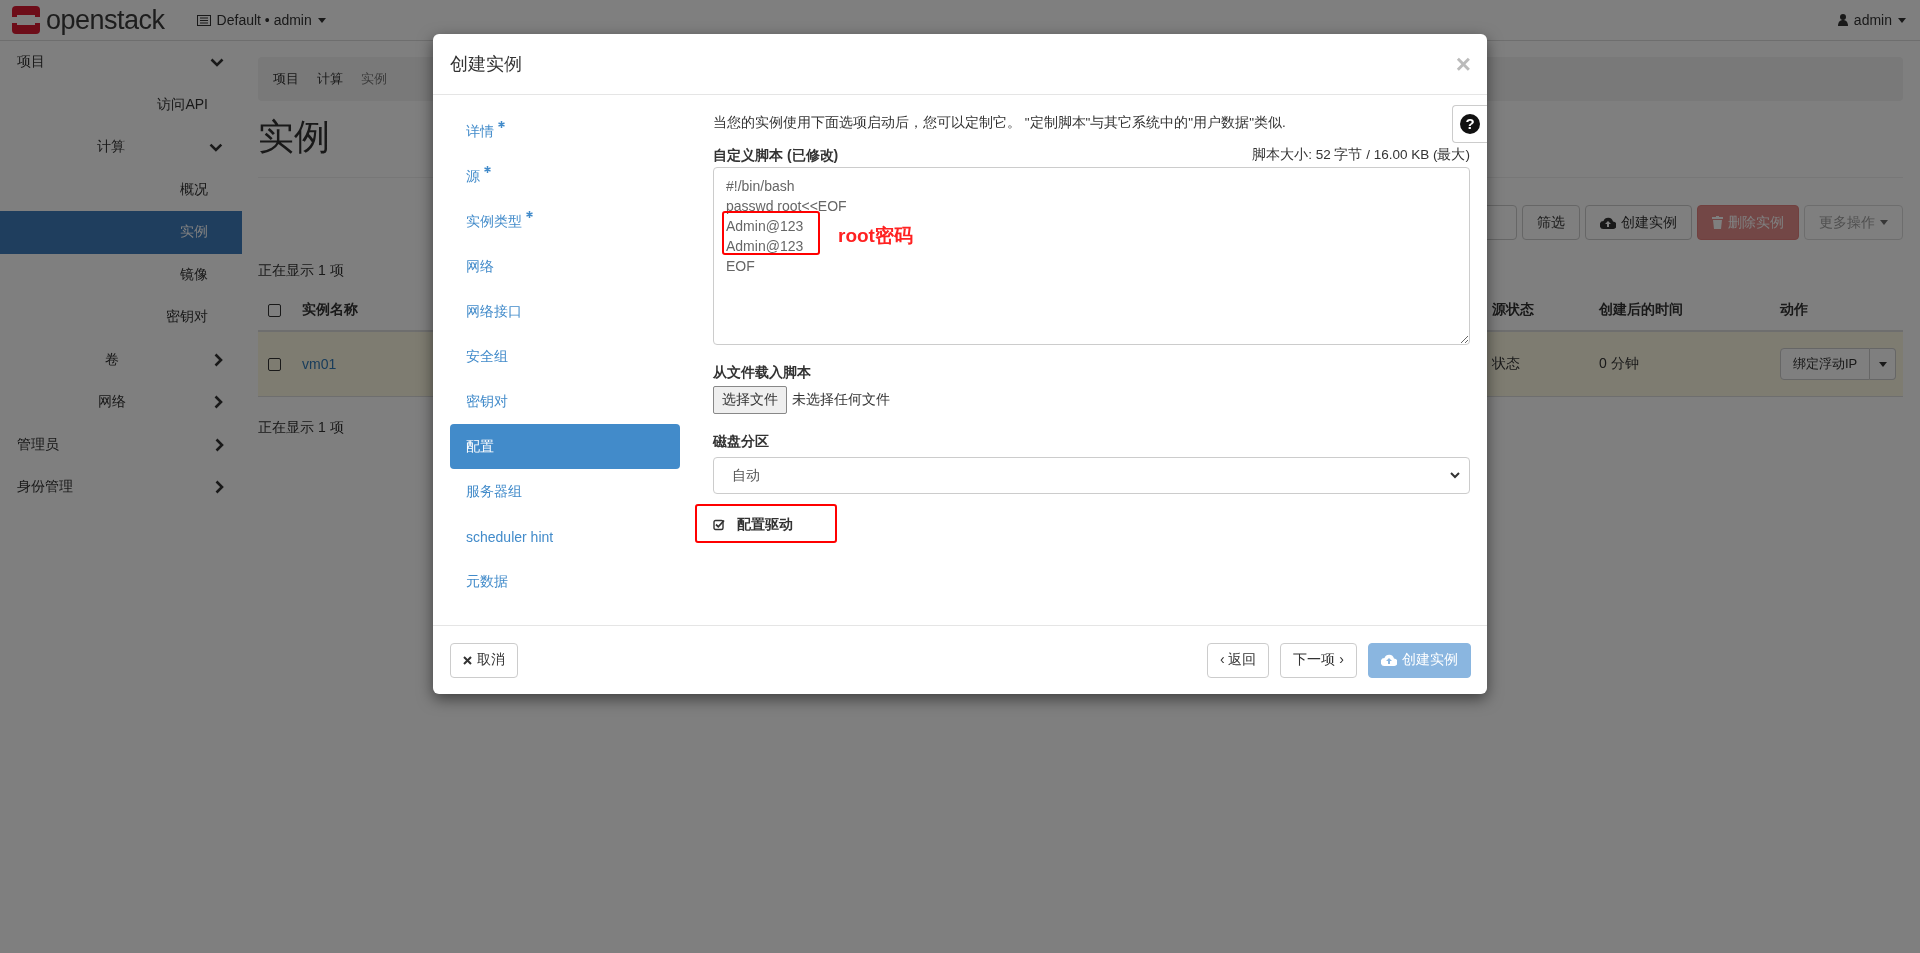  I want to click on file-status-text: 未选择任何文件, so click(841, 400).